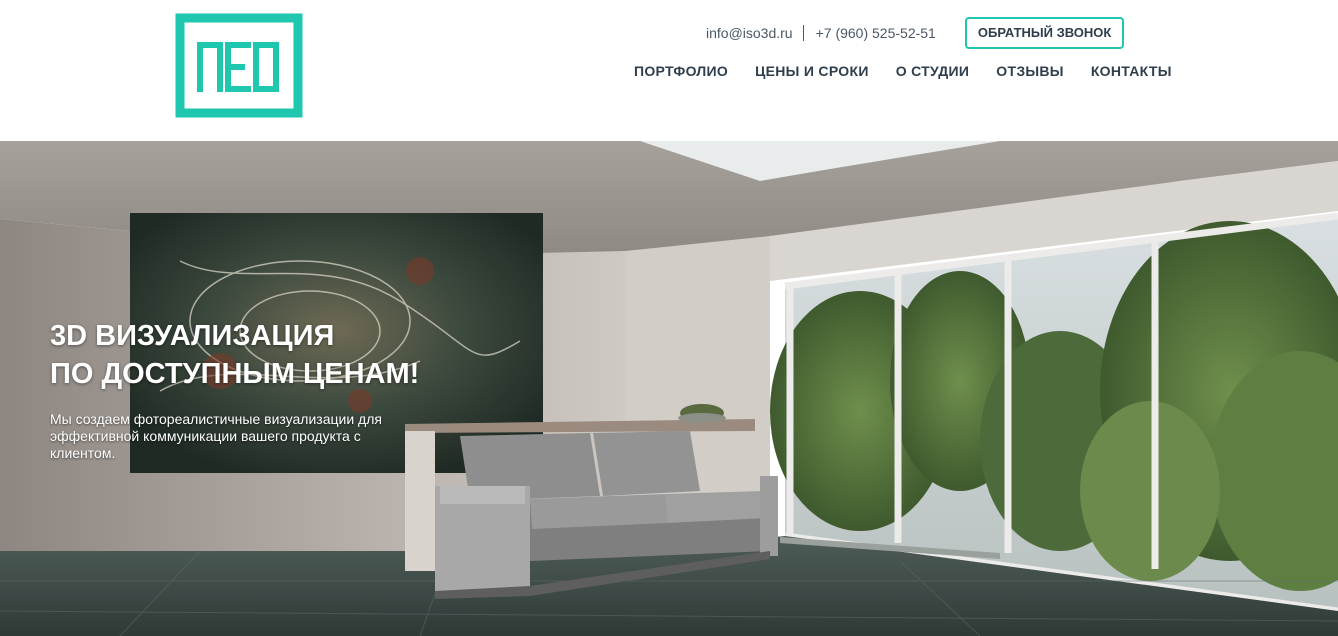 This screenshot has width=1338, height=636. What do you see at coordinates (749, 33) in the screenshot?
I see `email-link: info@iso3d.ru` at bounding box center [749, 33].